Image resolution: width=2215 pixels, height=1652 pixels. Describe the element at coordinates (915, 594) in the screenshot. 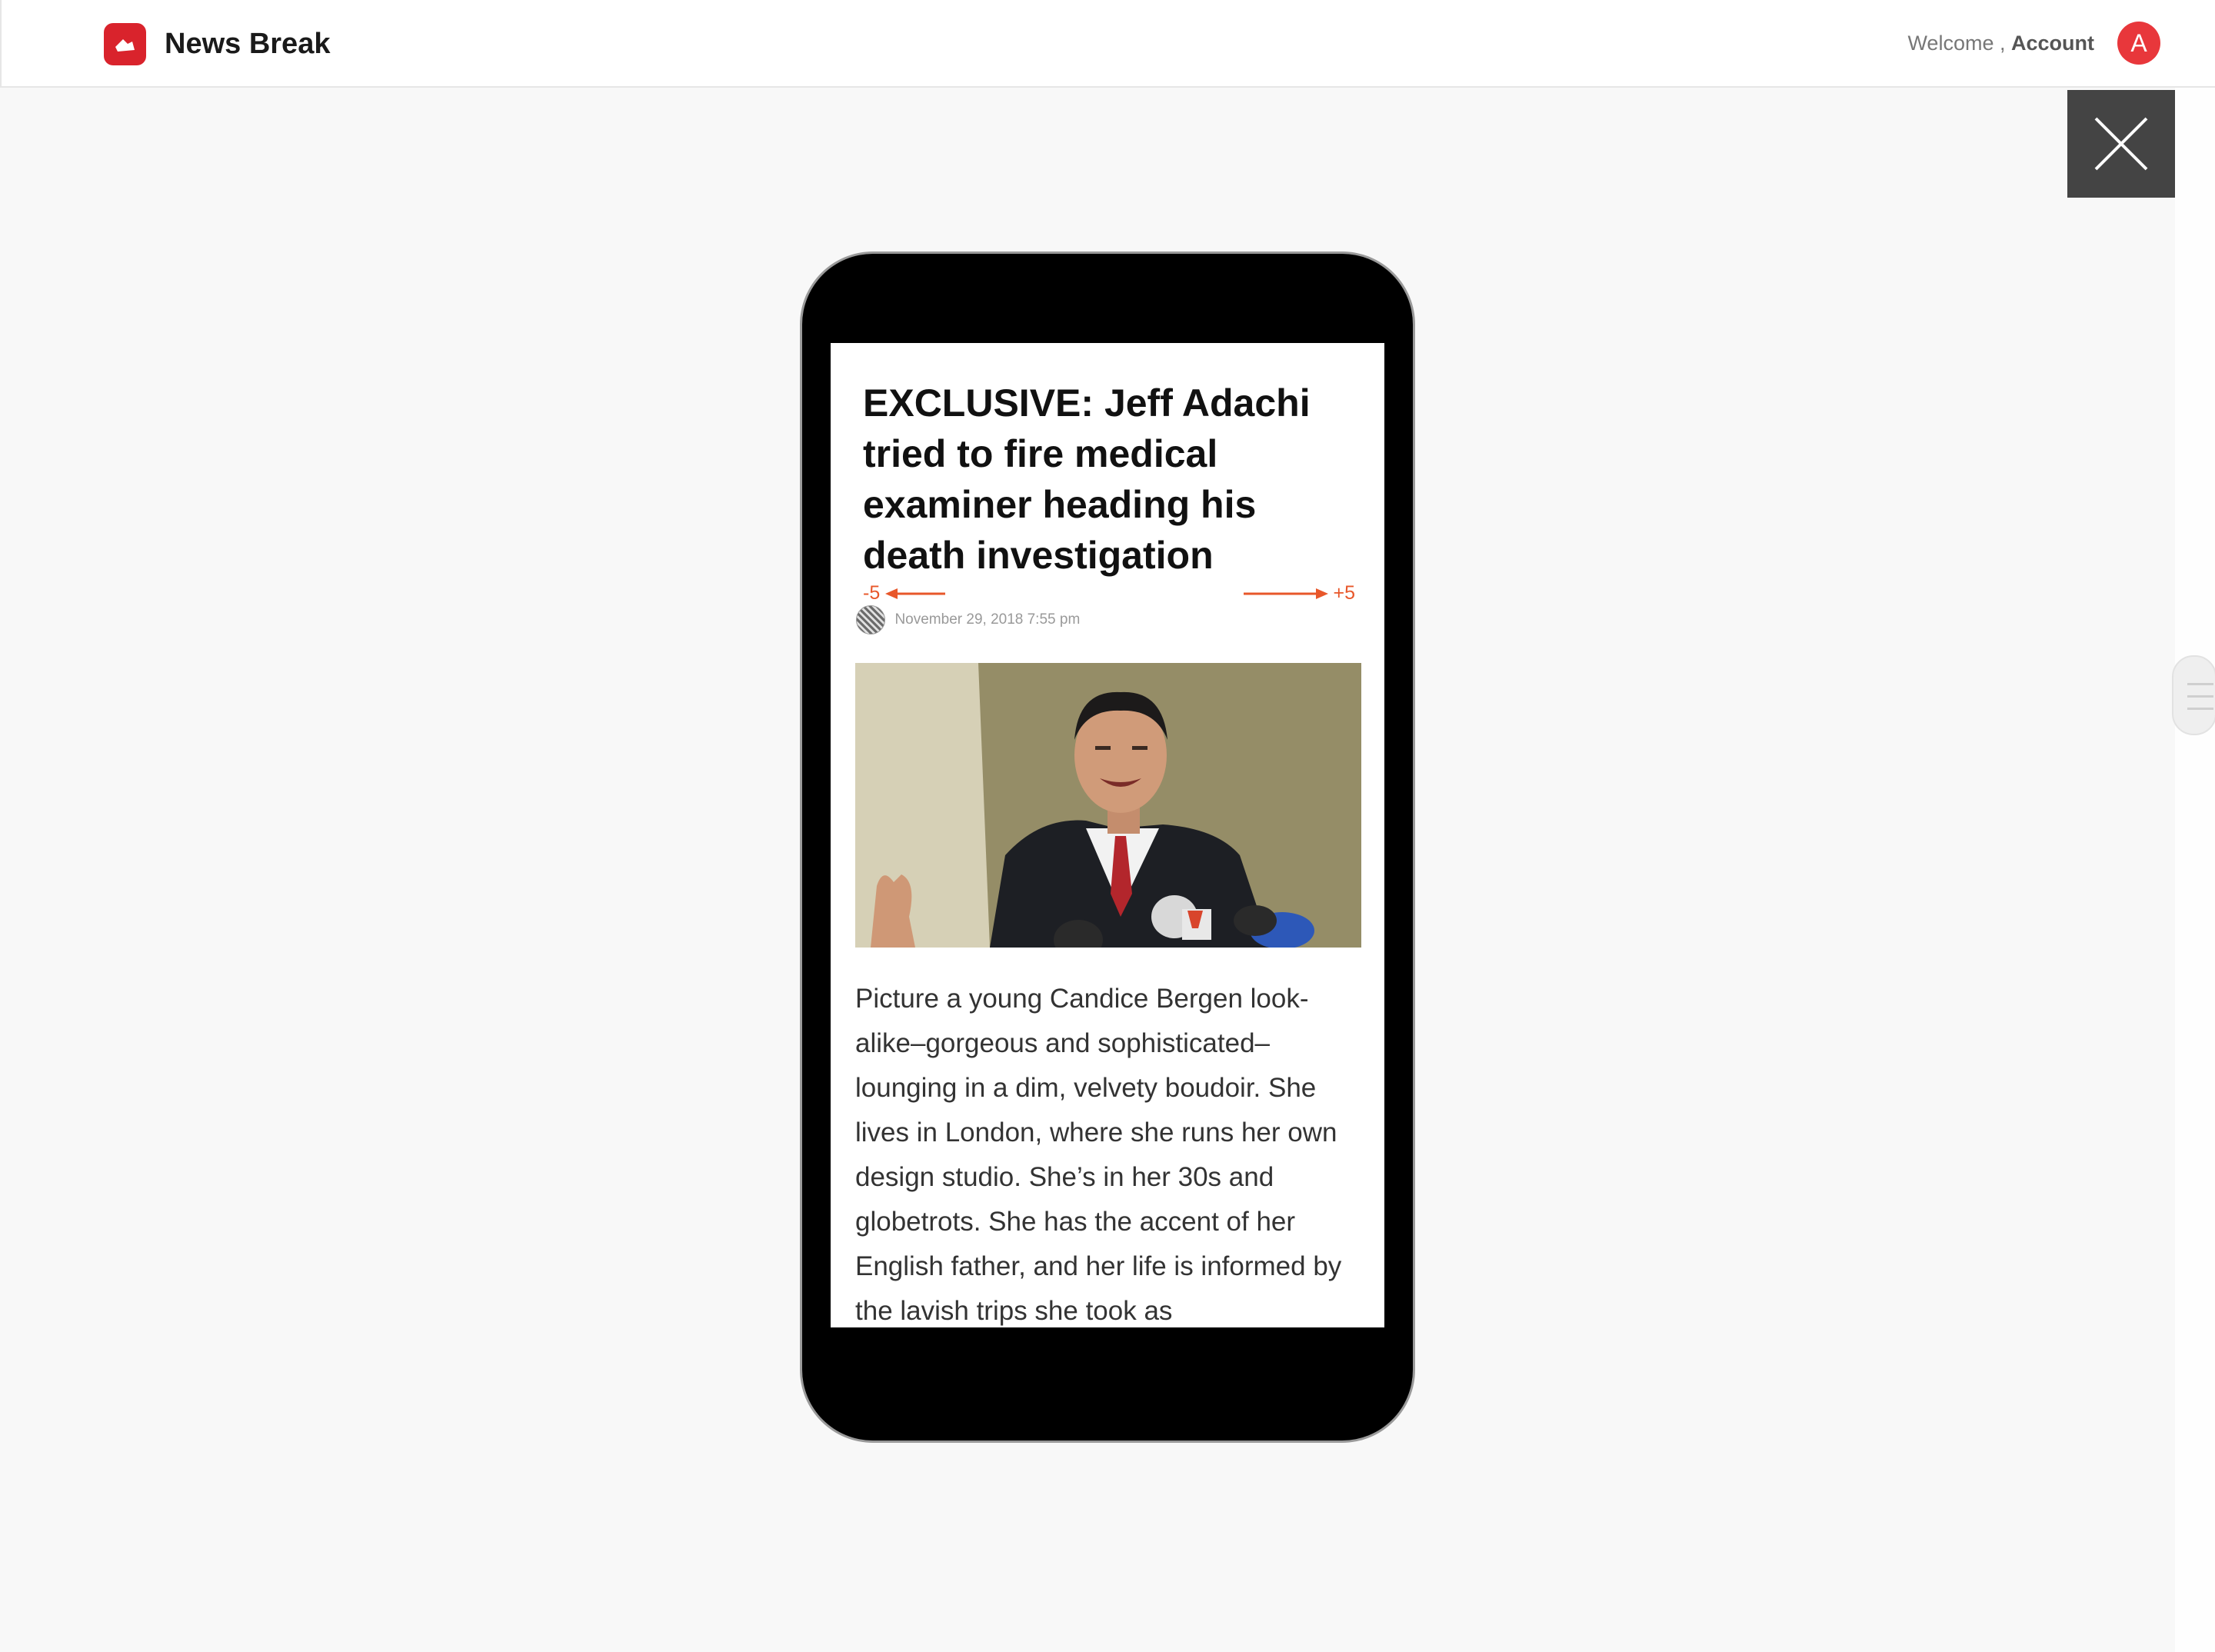

I see `arrow-left-icon` at that location.